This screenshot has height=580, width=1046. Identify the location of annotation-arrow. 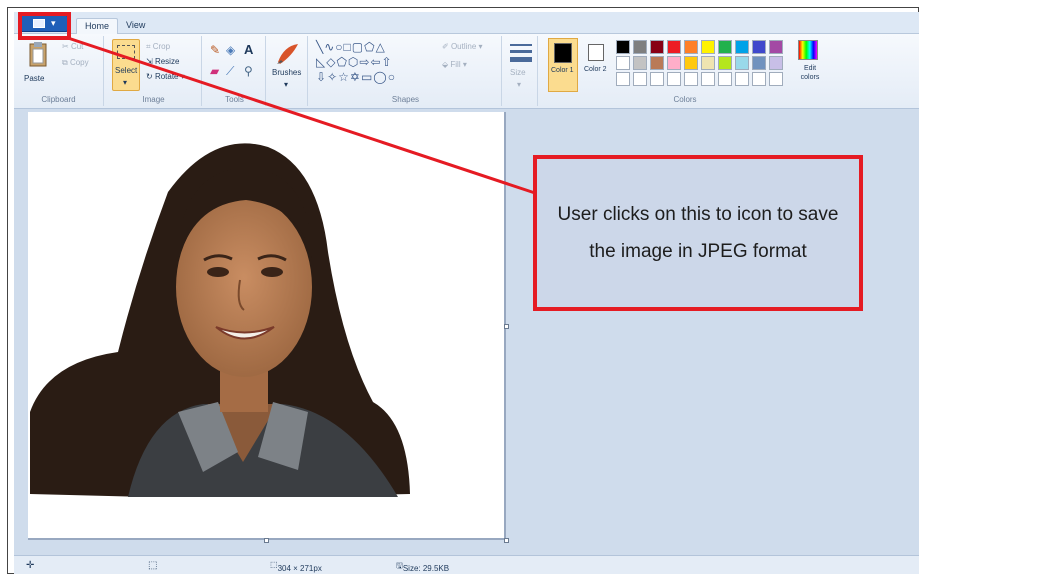
(301, 115).